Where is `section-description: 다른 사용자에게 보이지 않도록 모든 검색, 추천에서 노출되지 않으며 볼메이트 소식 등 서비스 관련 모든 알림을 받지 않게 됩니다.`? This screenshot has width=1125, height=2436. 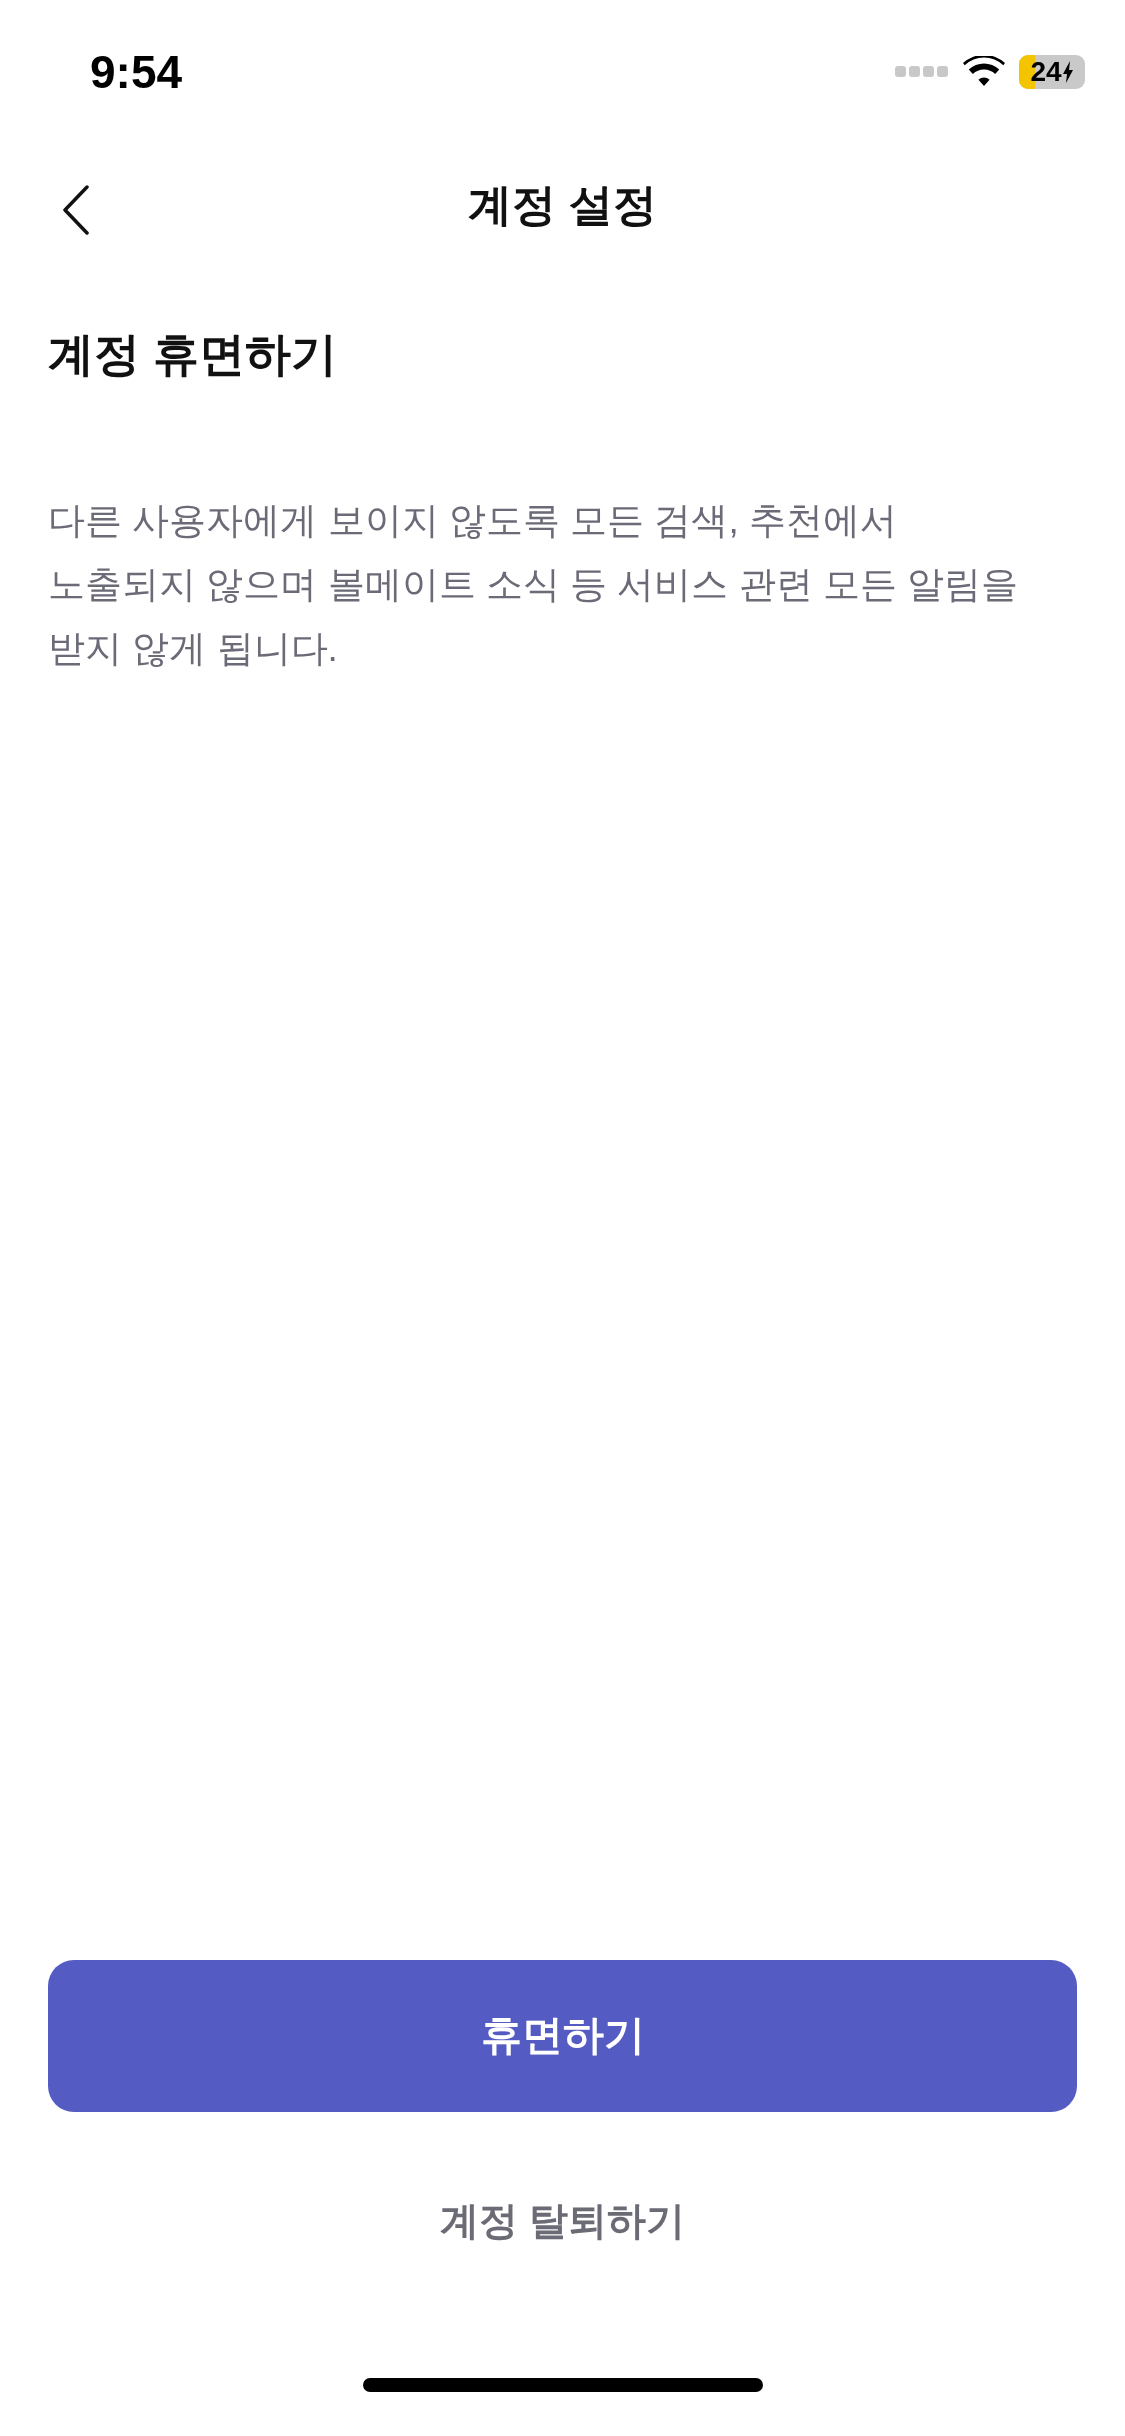
section-description: 다른 사용자에게 보이지 않도록 모든 검색, 추천에서 노출되지 않으며 볼메이트 소식 등 서비스 관련 모든 알림을 받지 않게 됩니다. is located at coordinates (534, 585).